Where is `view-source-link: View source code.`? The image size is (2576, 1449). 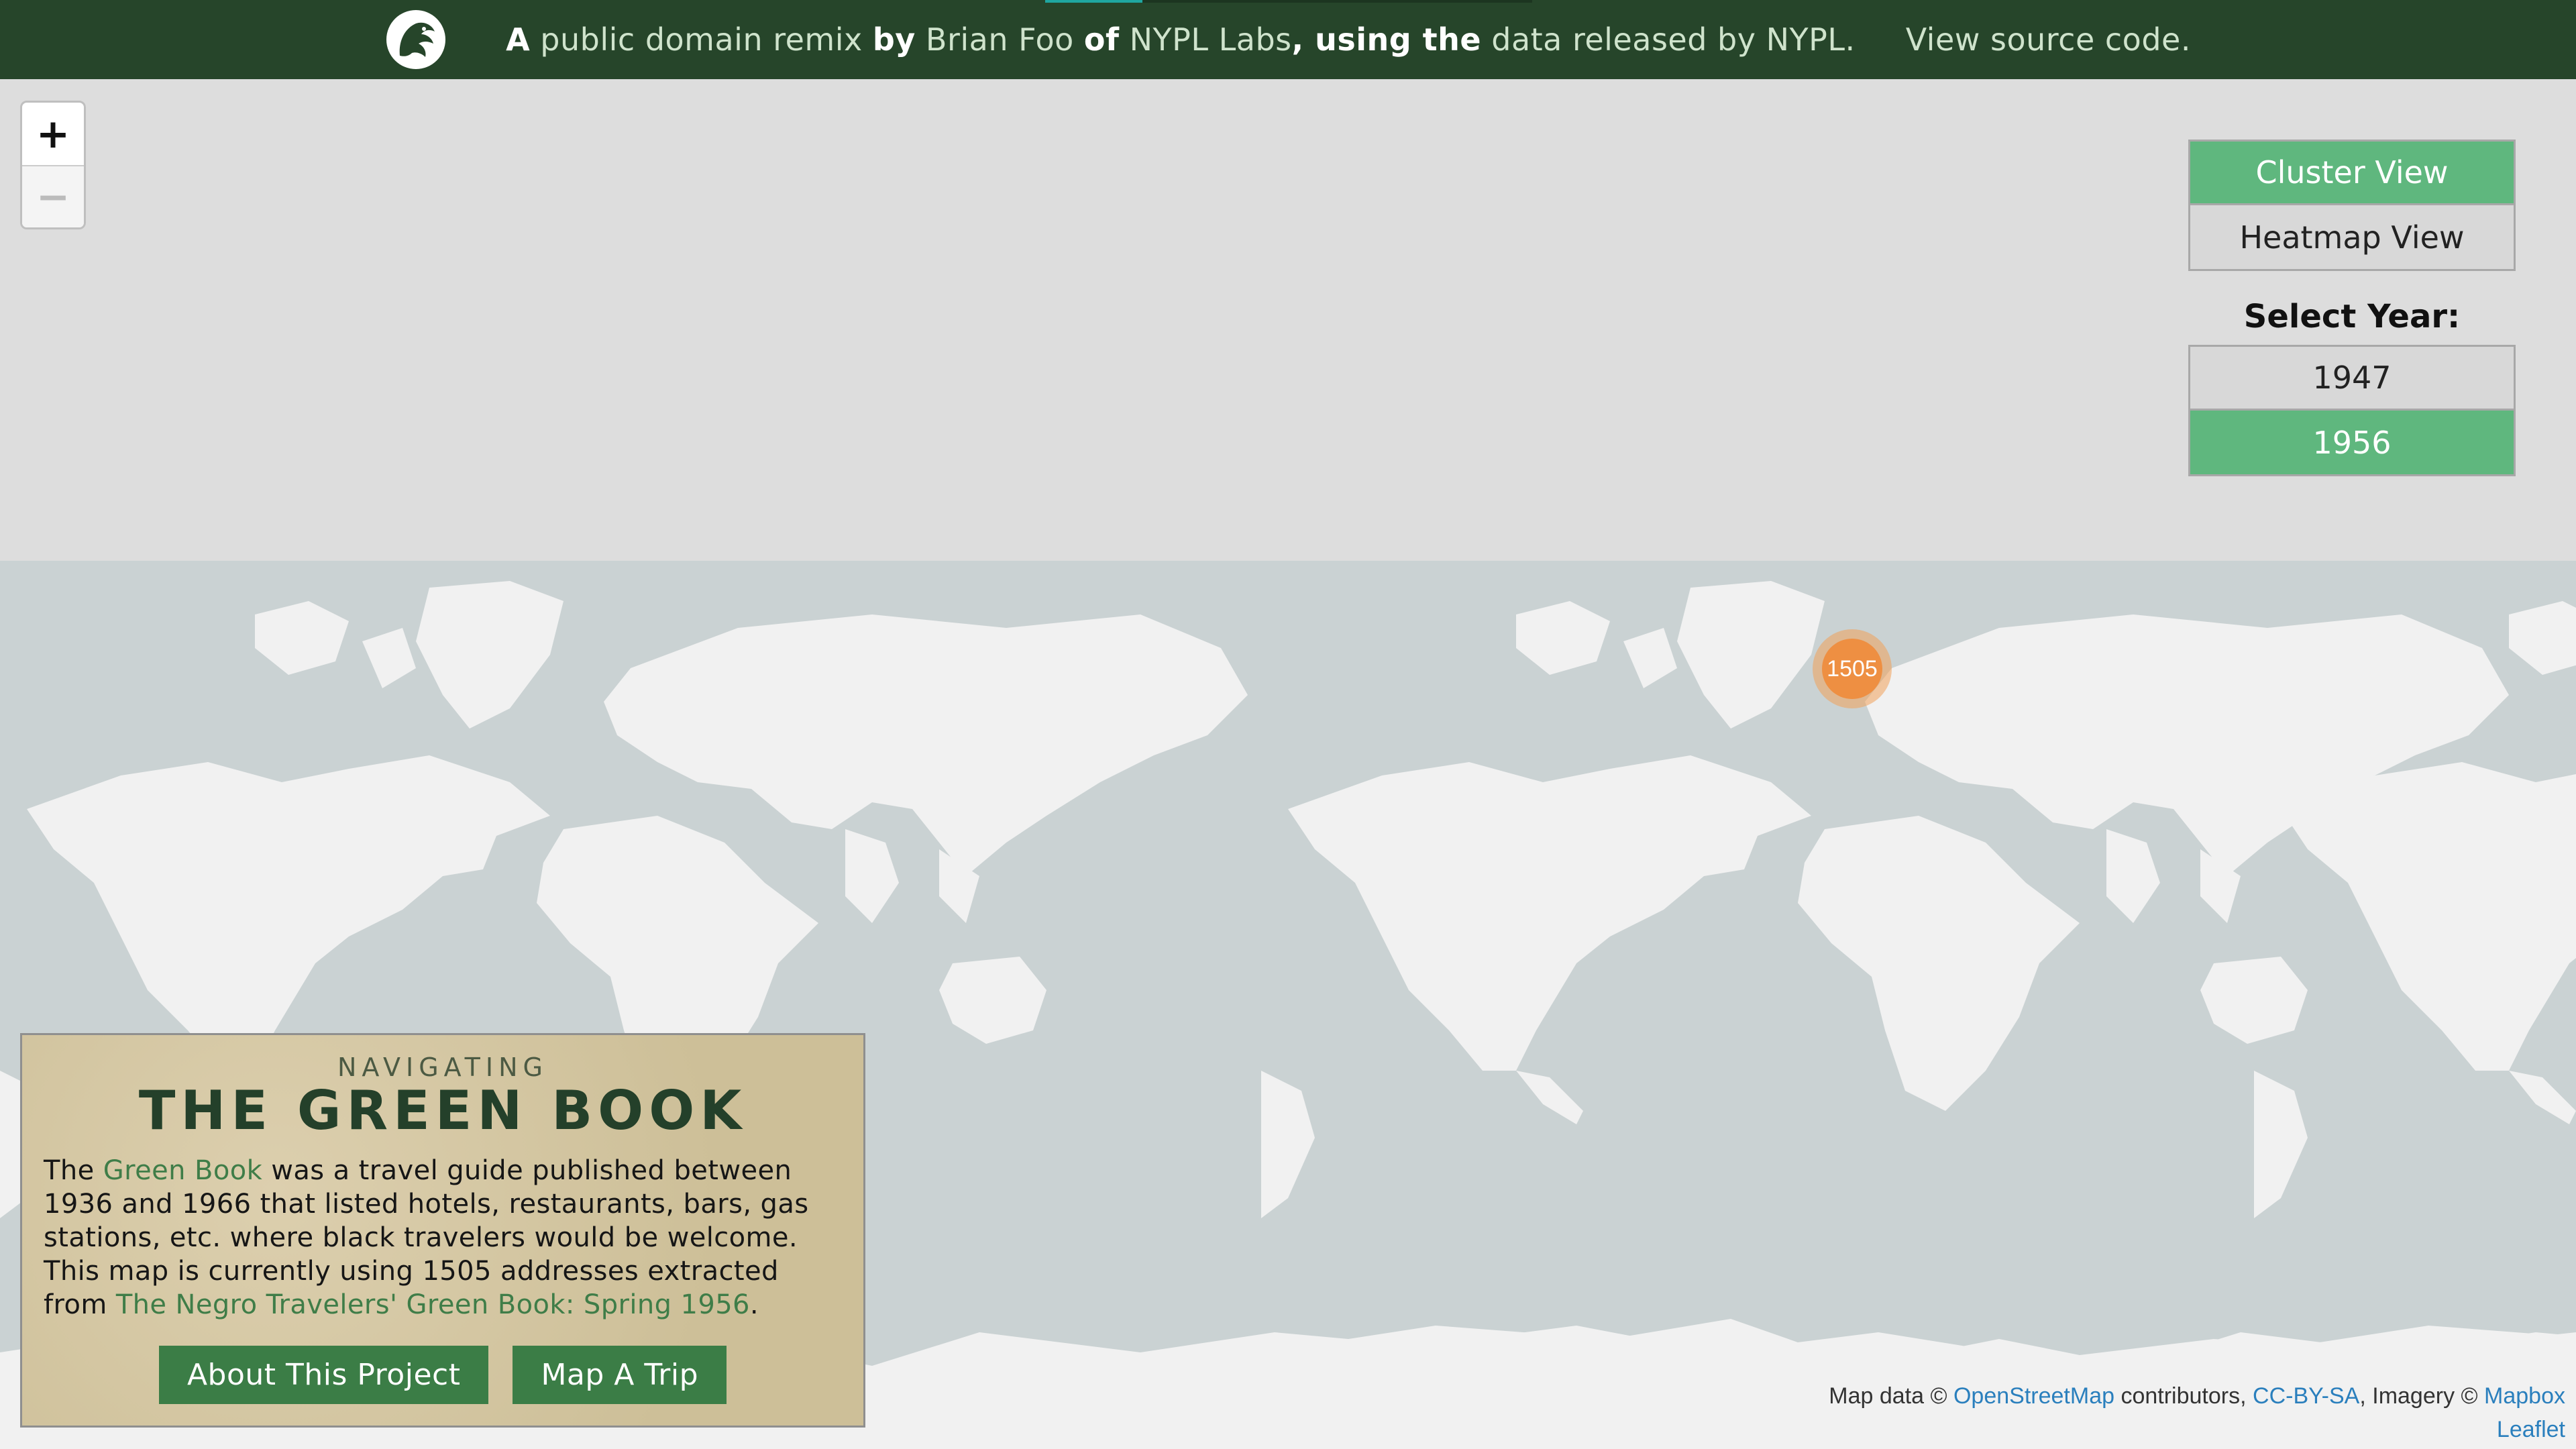
view-source-link: View source code. is located at coordinates (2048, 39).